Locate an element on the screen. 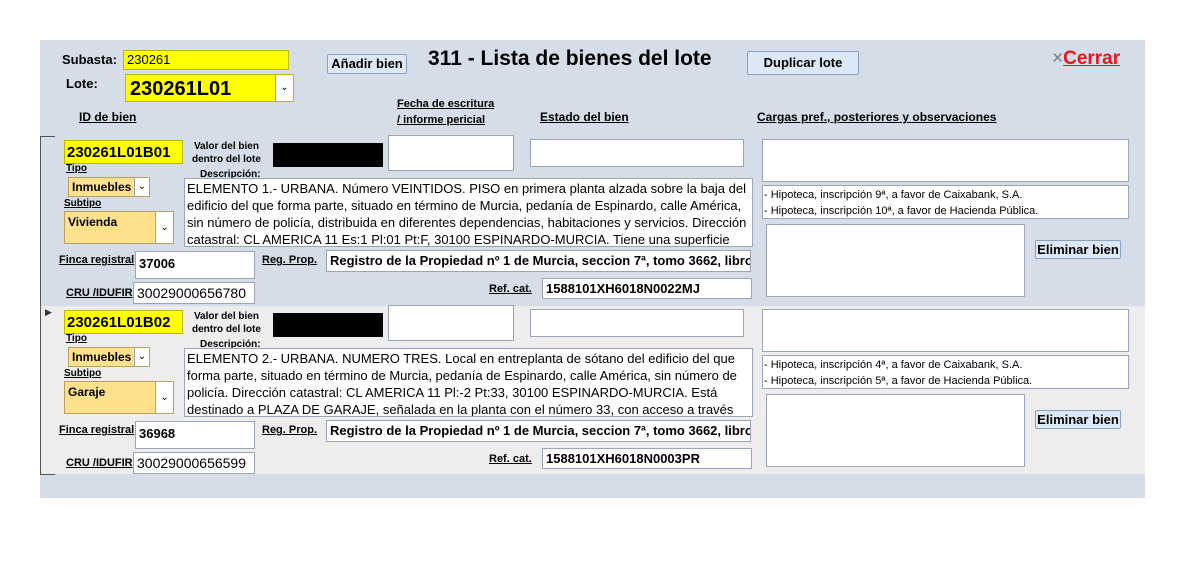 This screenshot has width=1200, height=563. subtipo-select: Vivienda ⌄ is located at coordinates (119, 227).